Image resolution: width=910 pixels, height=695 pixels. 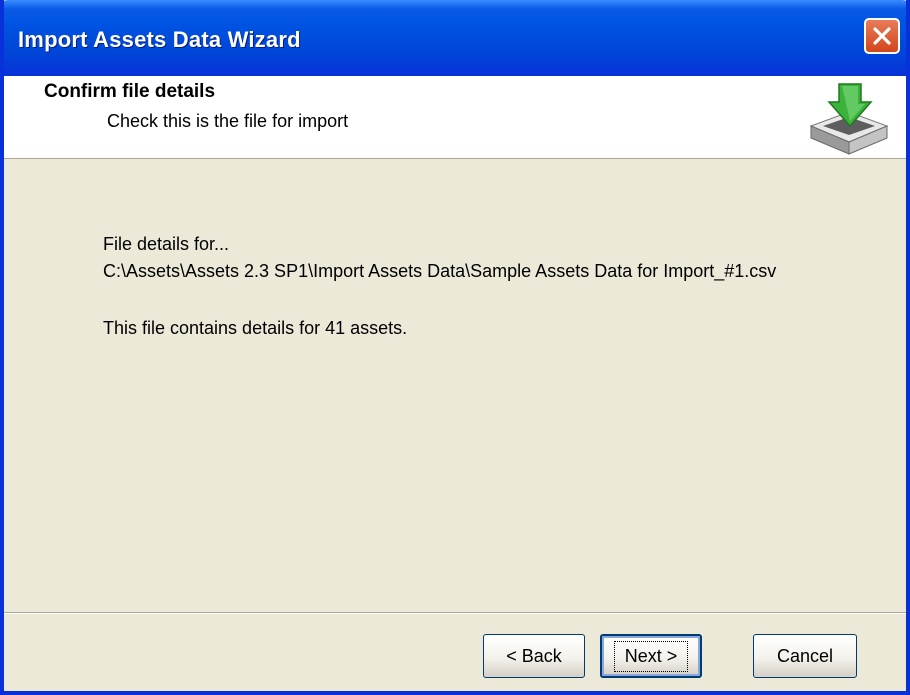 What do you see at coordinates (849, 119) in the screenshot?
I see `import-tray-icon` at bounding box center [849, 119].